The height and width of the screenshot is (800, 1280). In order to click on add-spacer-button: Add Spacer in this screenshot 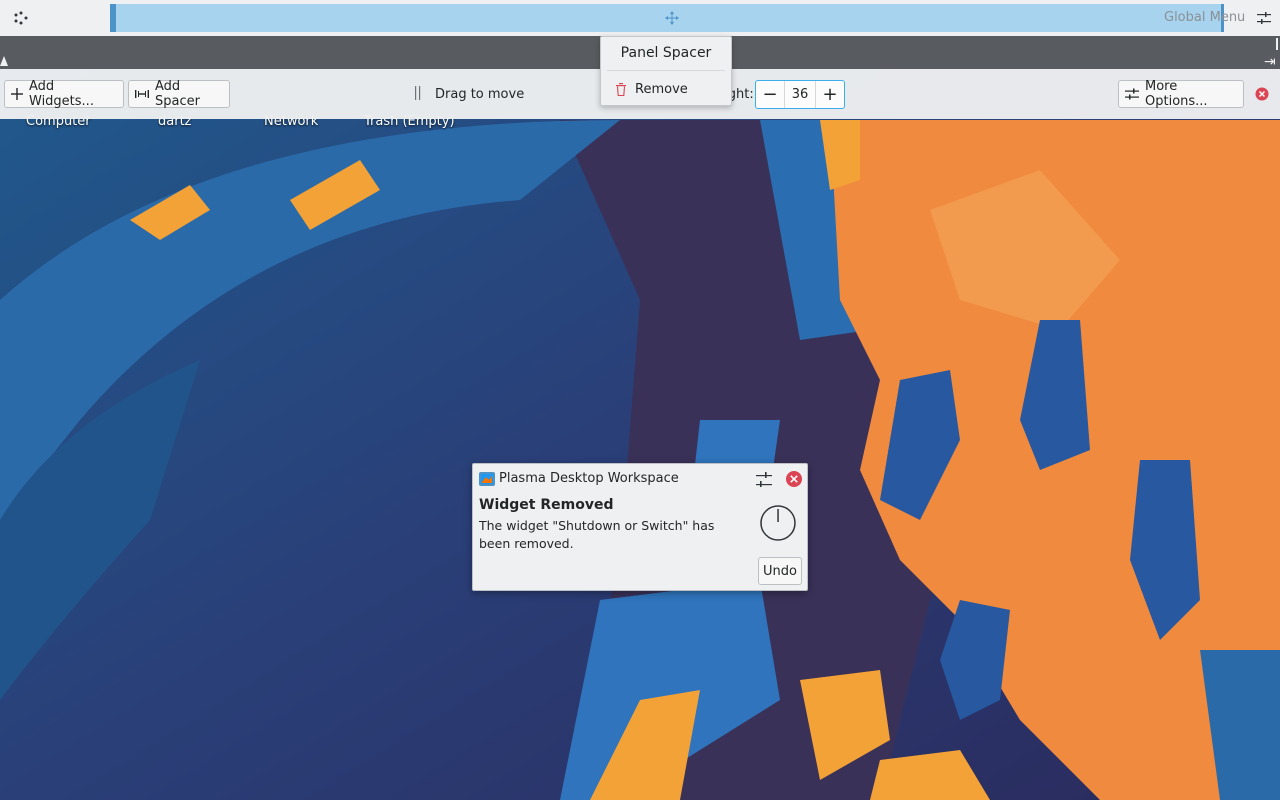, I will do `click(179, 94)`.